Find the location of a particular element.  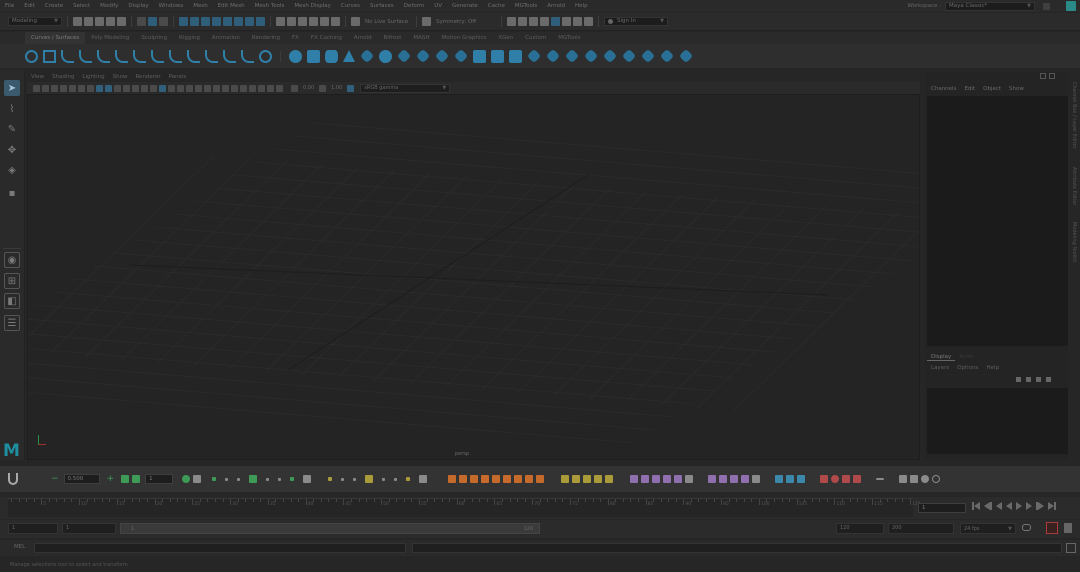

shelf-tab-bifrost: Bifrost is located at coordinates (393, 38).